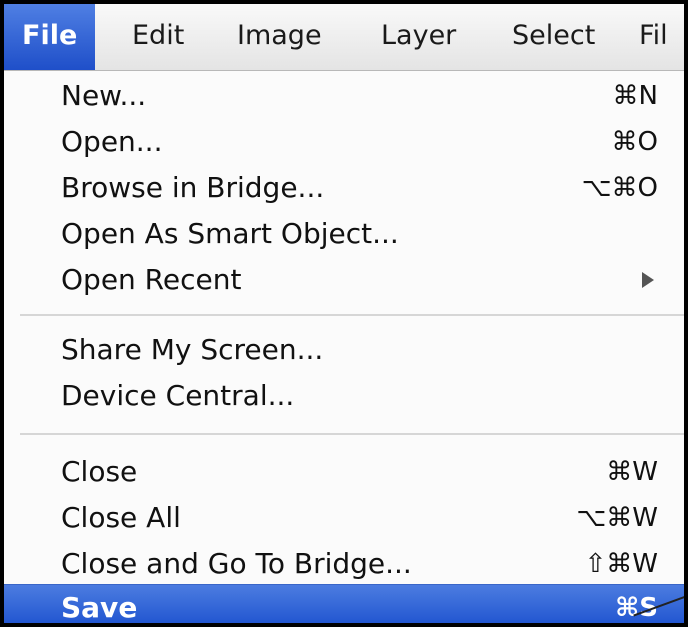 Image resolution: width=688 pixels, height=627 pixels. Describe the element at coordinates (632, 472) in the screenshot. I see `menu-item-shortcut: ⌘W` at that location.